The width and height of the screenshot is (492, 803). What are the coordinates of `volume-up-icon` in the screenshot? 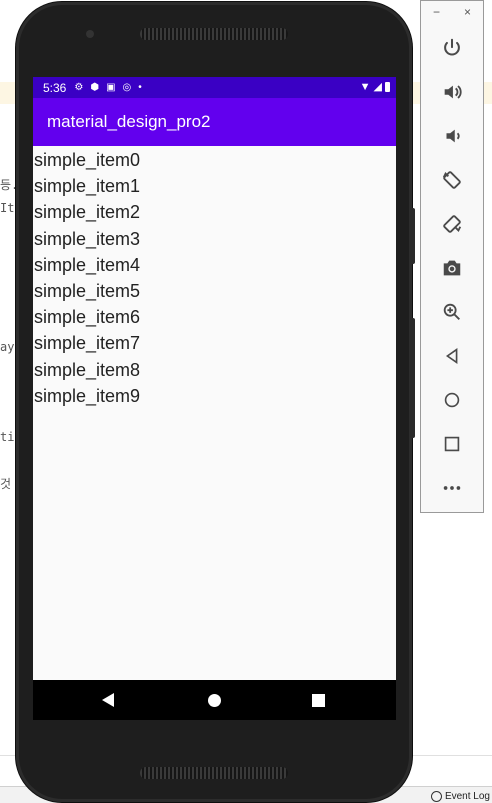 It's located at (453, 92).